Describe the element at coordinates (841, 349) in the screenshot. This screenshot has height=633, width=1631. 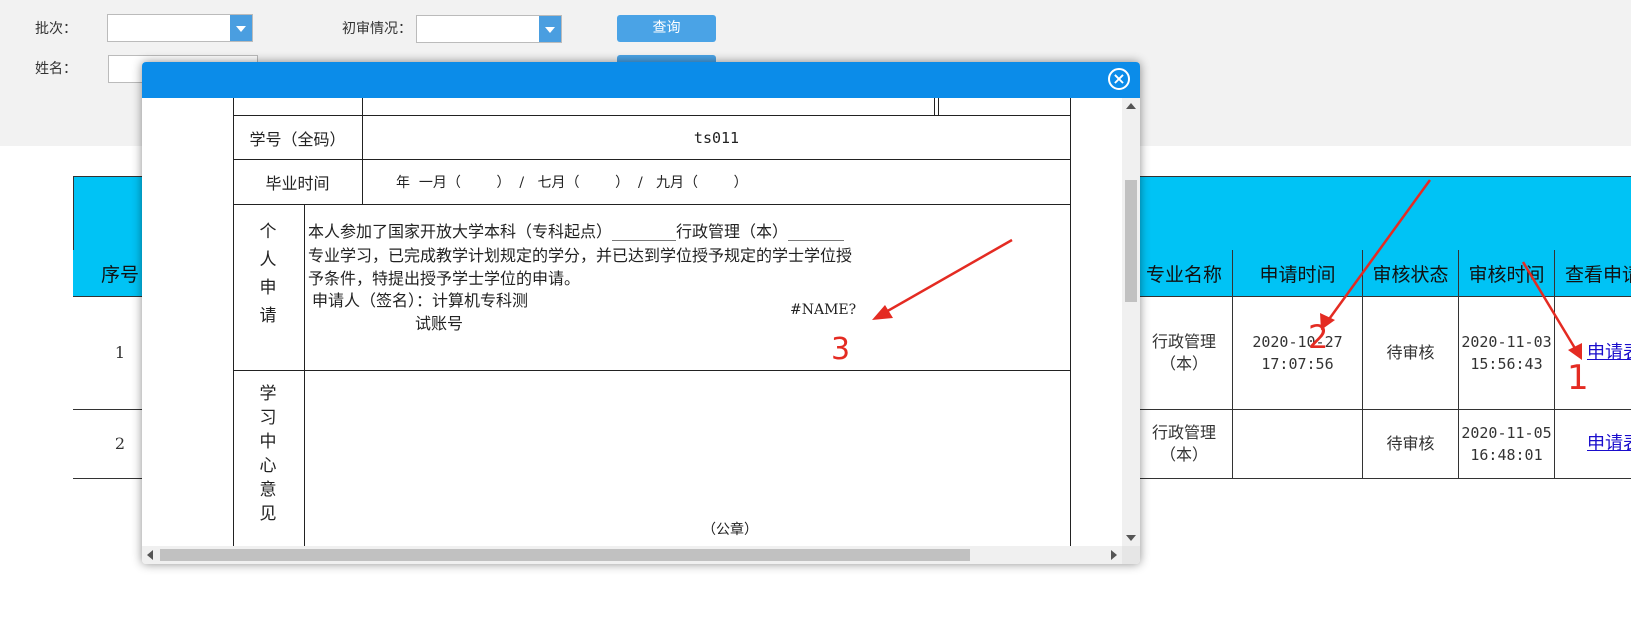
I see `annotation-label-3: 3` at that location.